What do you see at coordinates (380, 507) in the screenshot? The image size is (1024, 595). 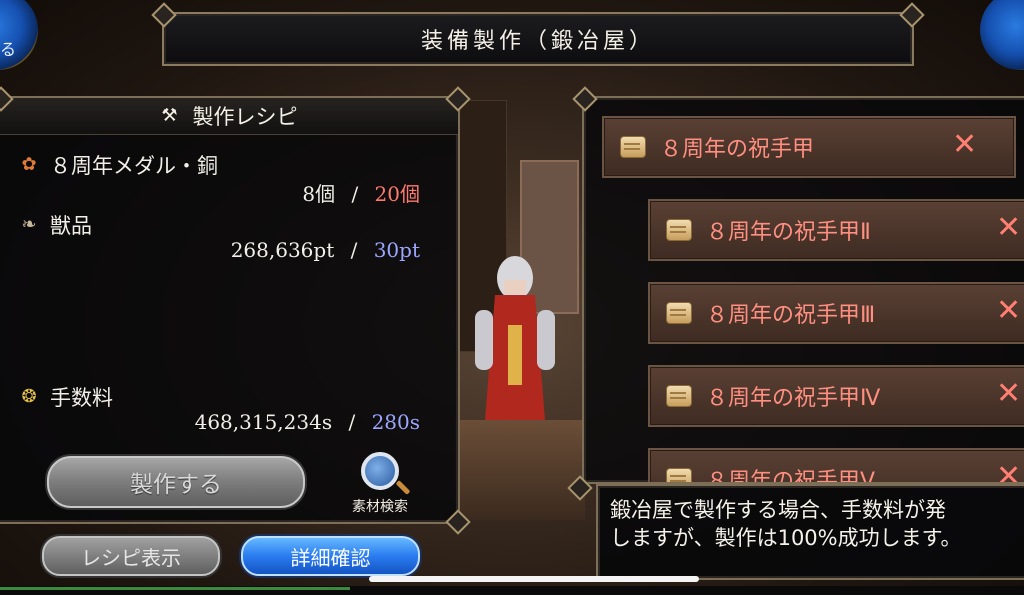 I see `material-search-label: 素材検索` at bounding box center [380, 507].